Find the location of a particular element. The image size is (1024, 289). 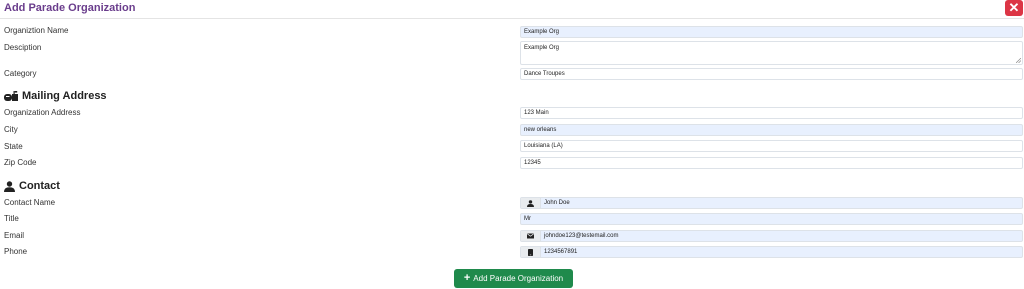

contact-name-addon is located at coordinates (531, 203).